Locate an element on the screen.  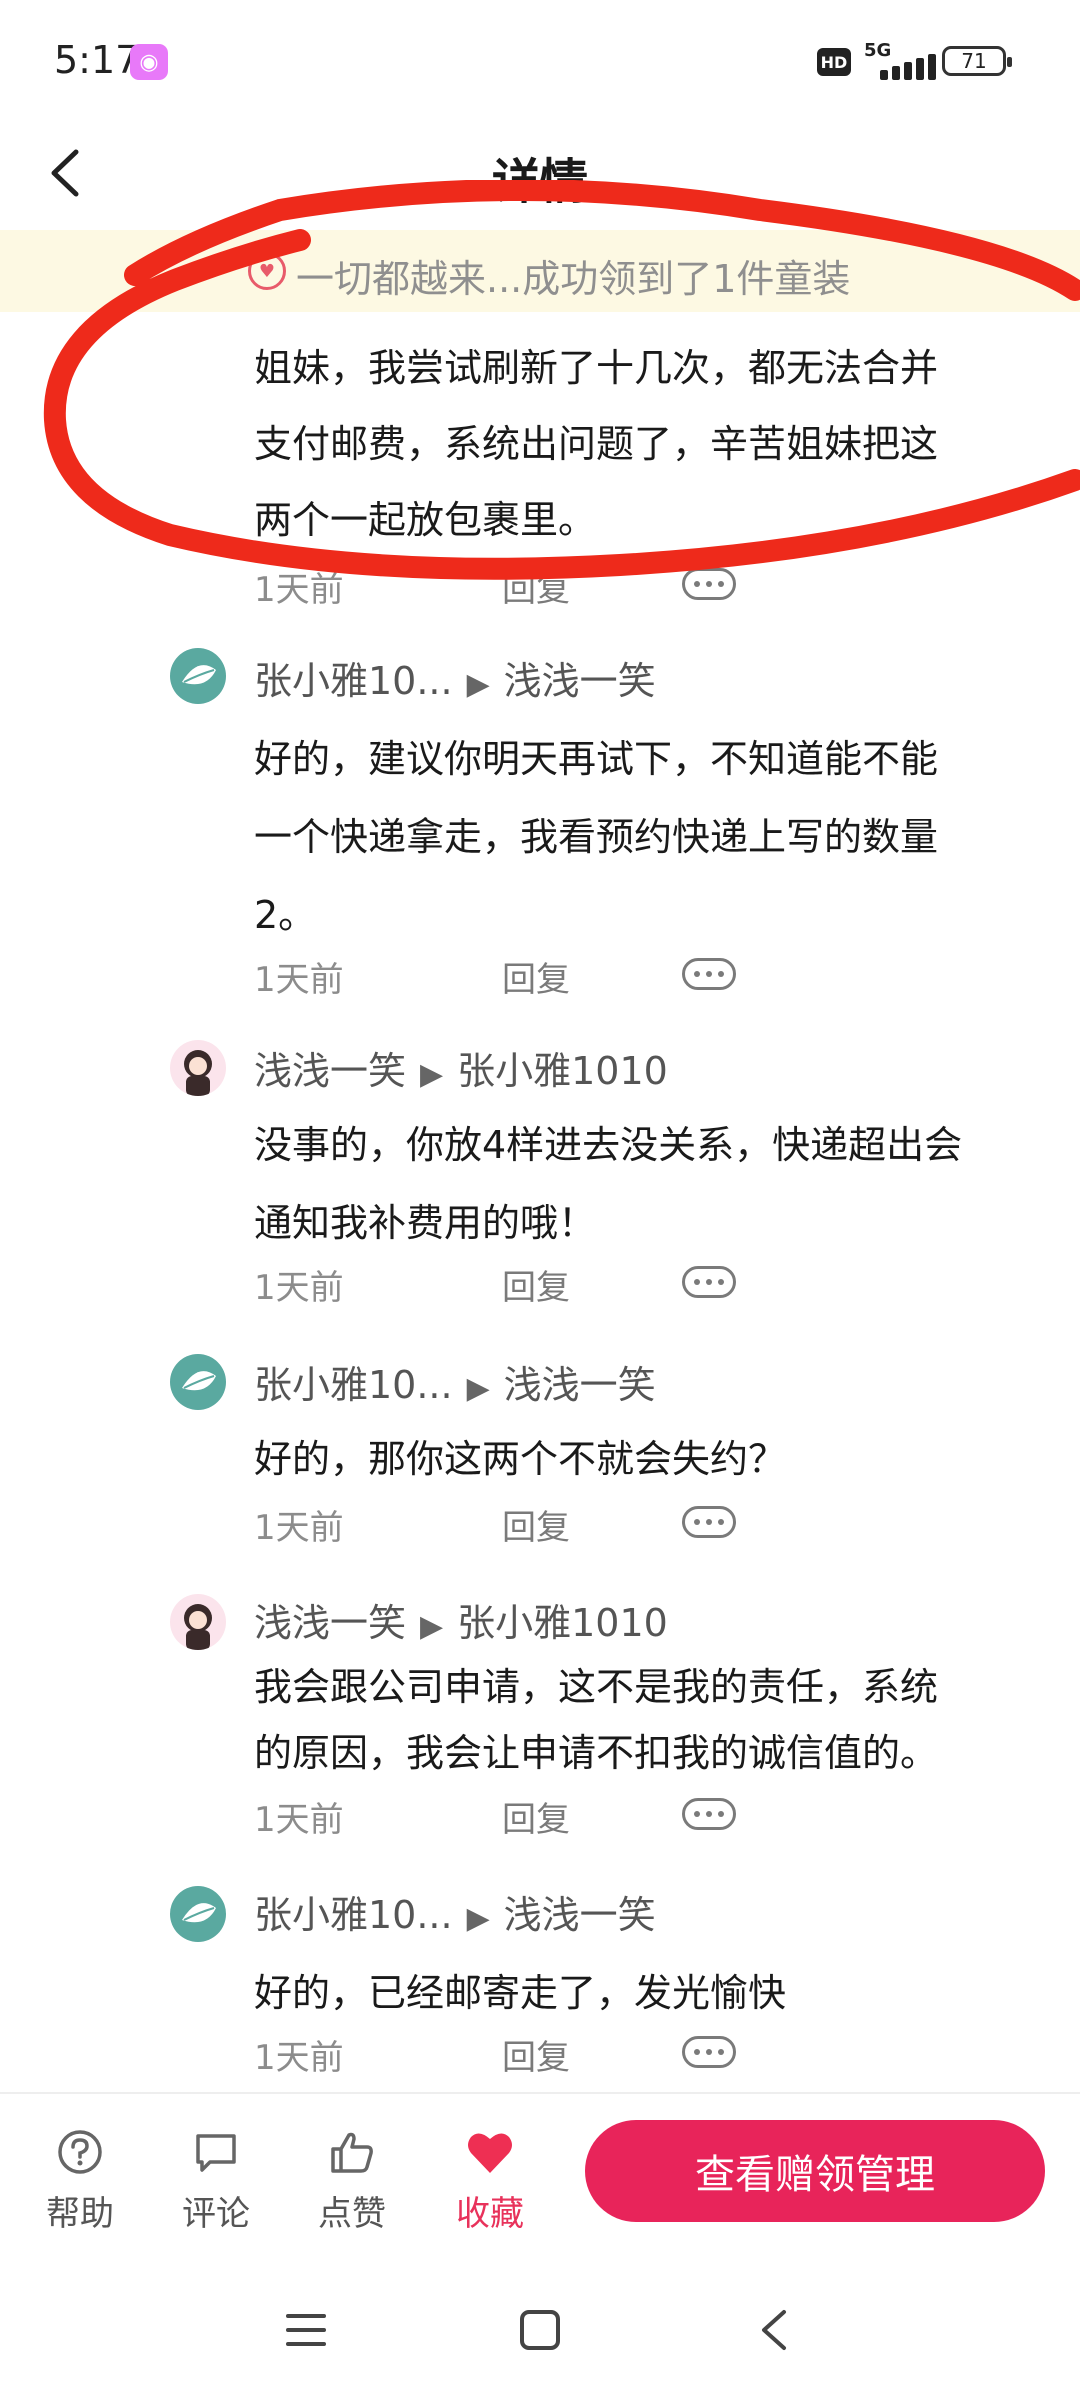
comment-line: 好的，已经邮寄走了，发光愉快 is located at coordinates (520, 1993).